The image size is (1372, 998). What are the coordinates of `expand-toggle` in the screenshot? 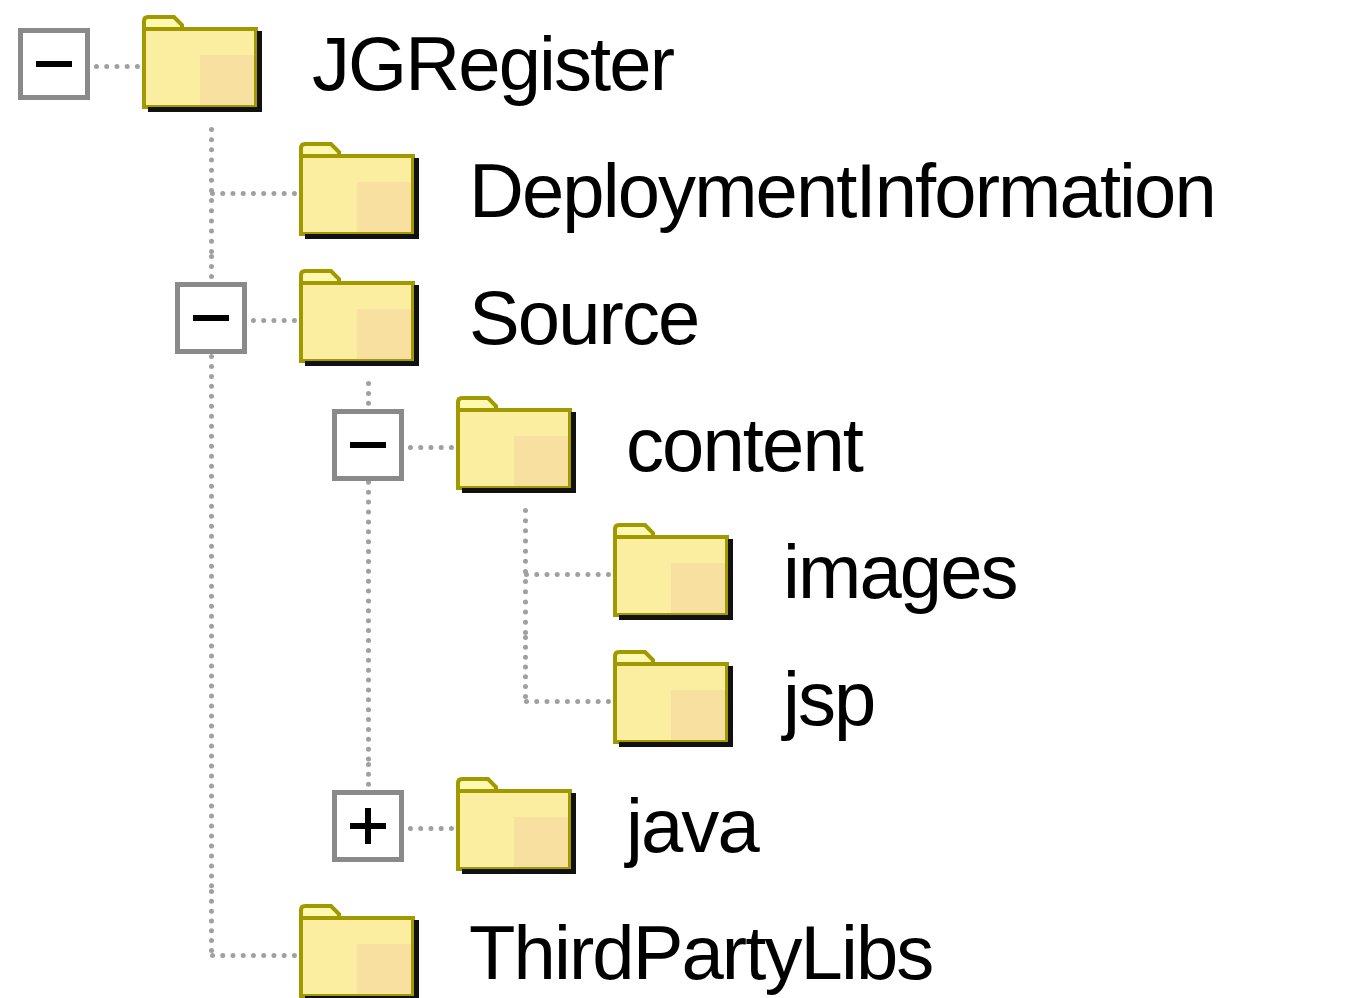 It's located at (368, 825).